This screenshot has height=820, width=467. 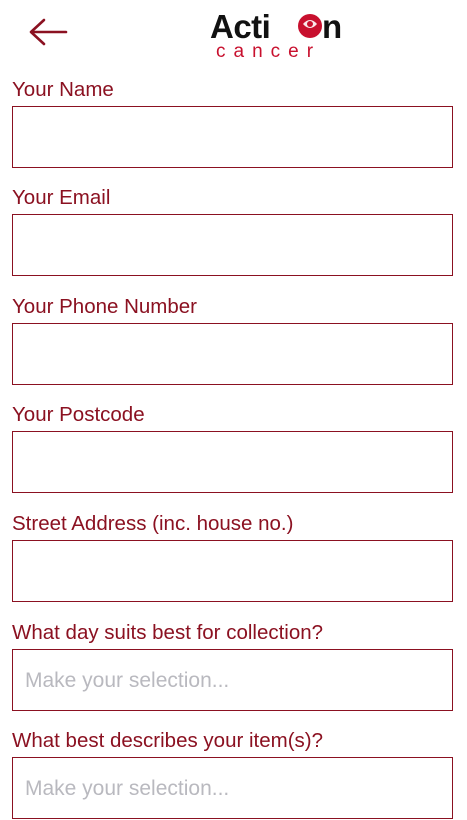 I want to click on back-button, so click(x=48, y=32).